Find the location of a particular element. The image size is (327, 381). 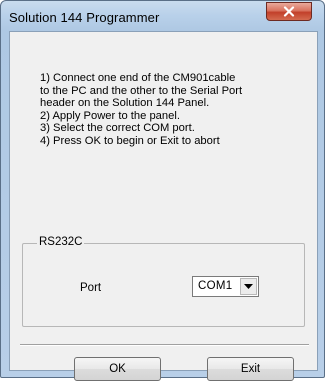

separator-line is located at coordinates (164, 345).